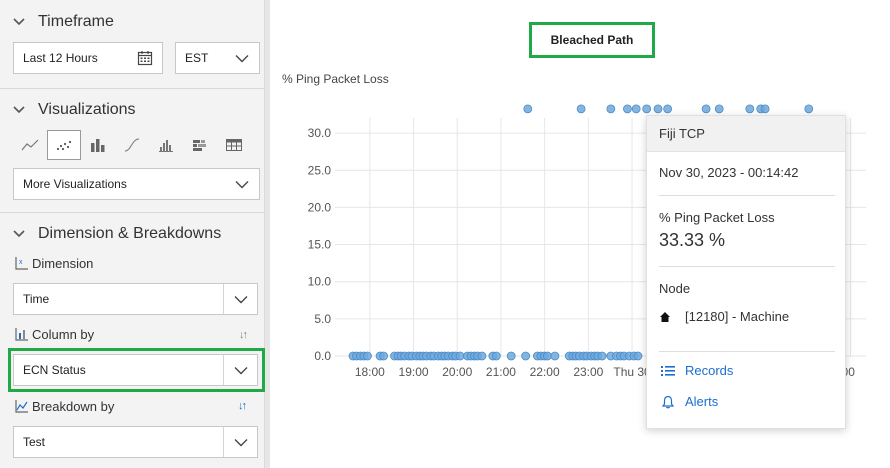 The image size is (890, 468). What do you see at coordinates (200, 145) in the screenshot?
I see `stacked-bar-icon` at bounding box center [200, 145].